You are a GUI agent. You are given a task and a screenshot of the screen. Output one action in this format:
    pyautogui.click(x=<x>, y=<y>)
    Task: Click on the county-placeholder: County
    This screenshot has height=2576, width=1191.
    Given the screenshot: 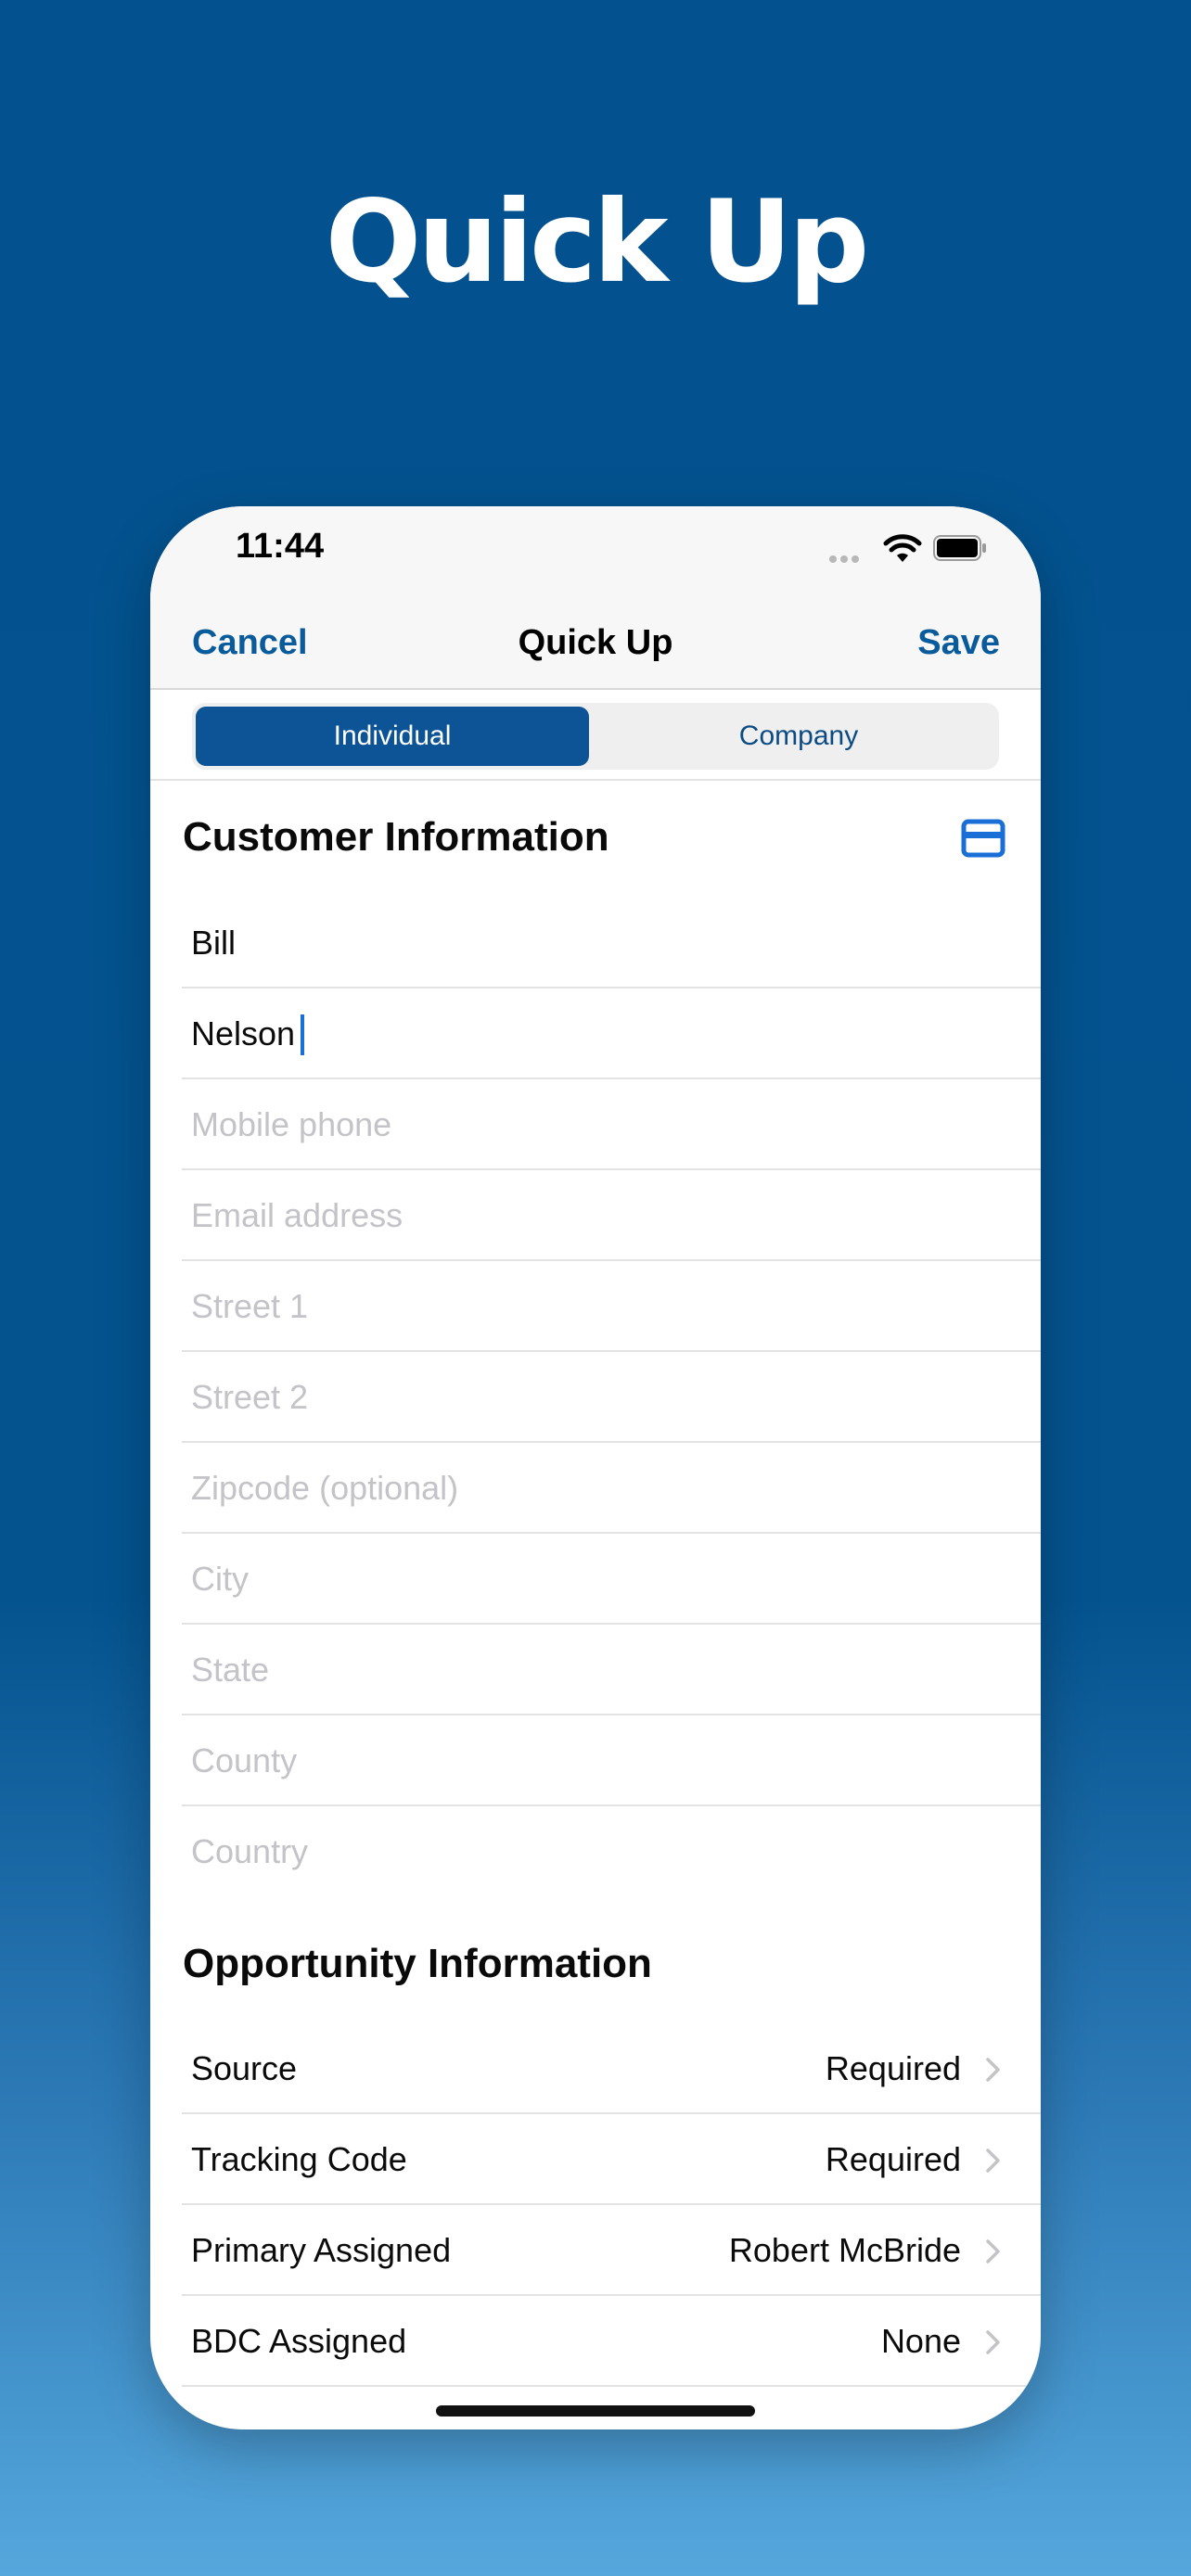 What is the action you would take?
    pyautogui.click(x=245, y=1760)
    